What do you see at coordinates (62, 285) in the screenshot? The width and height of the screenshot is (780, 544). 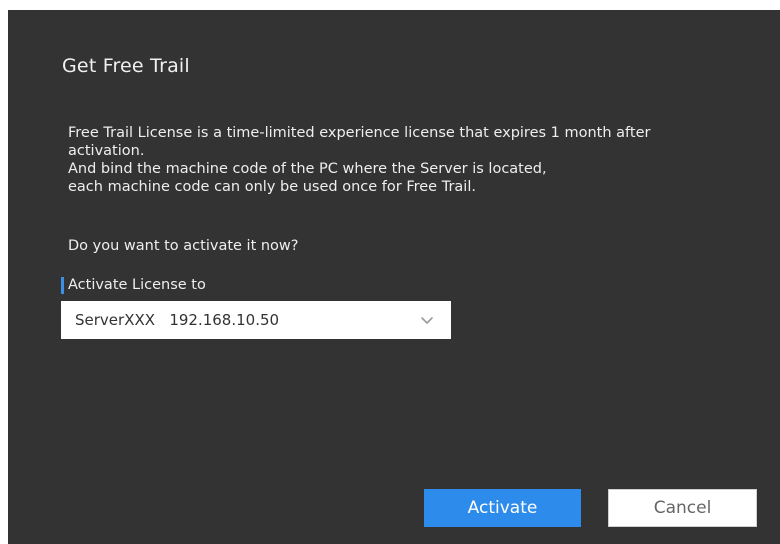 I see `label-marker` at bounding box center [62, 285].